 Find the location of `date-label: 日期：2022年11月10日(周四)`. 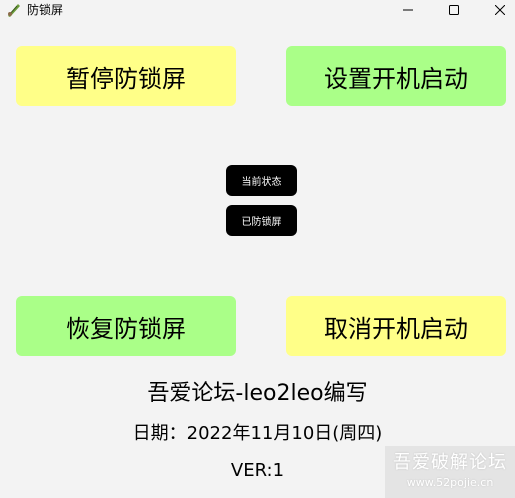

date-label: 日期：2022年11月10日(周四) is located at coordinates (257, 433).